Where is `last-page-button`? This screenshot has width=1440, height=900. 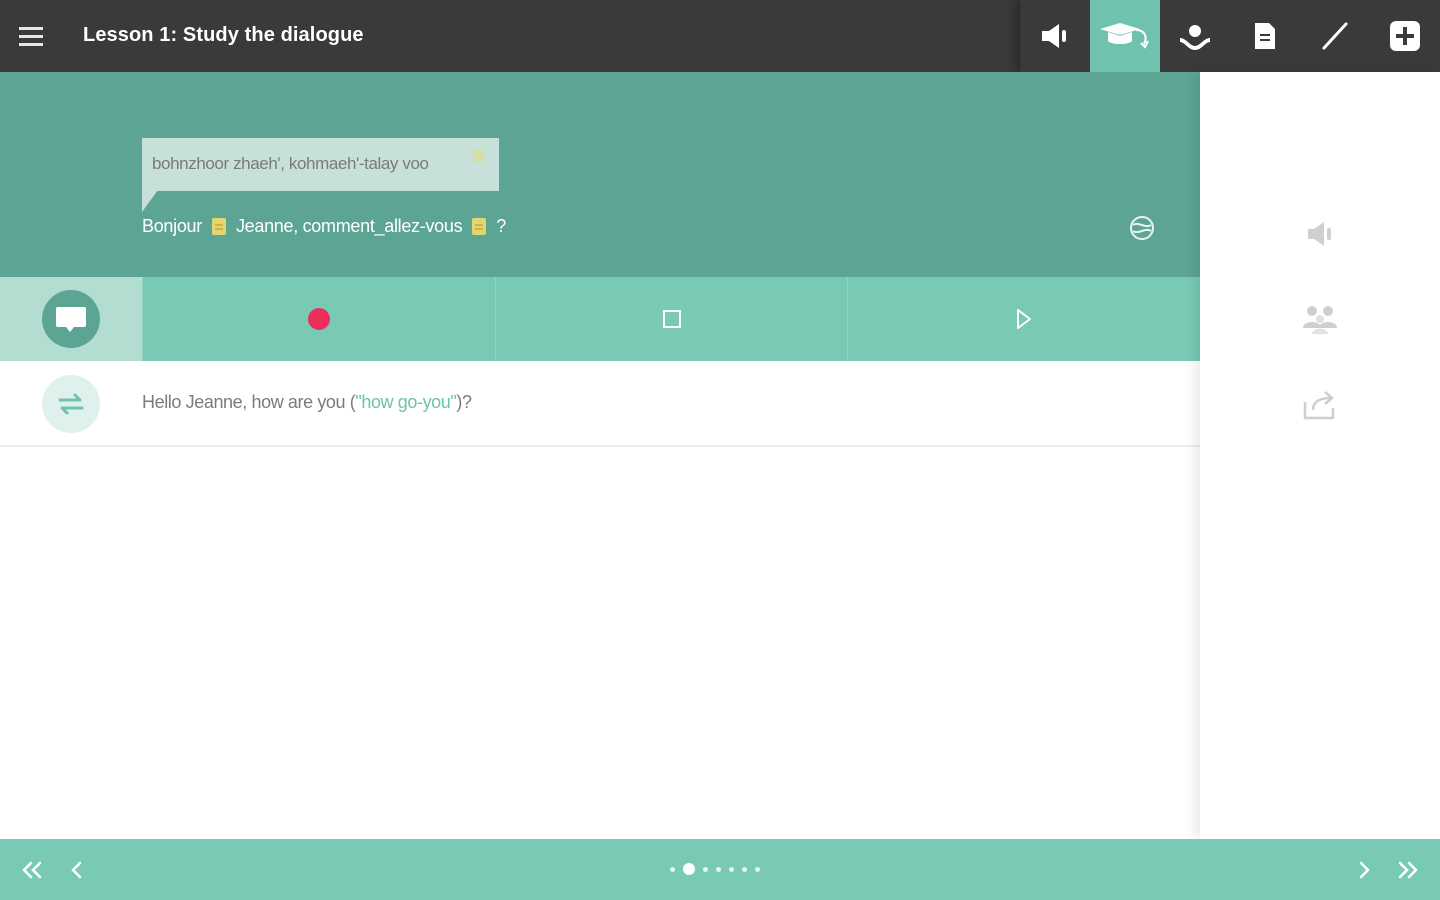
last-page-button is located at coordinates (1408, 870).